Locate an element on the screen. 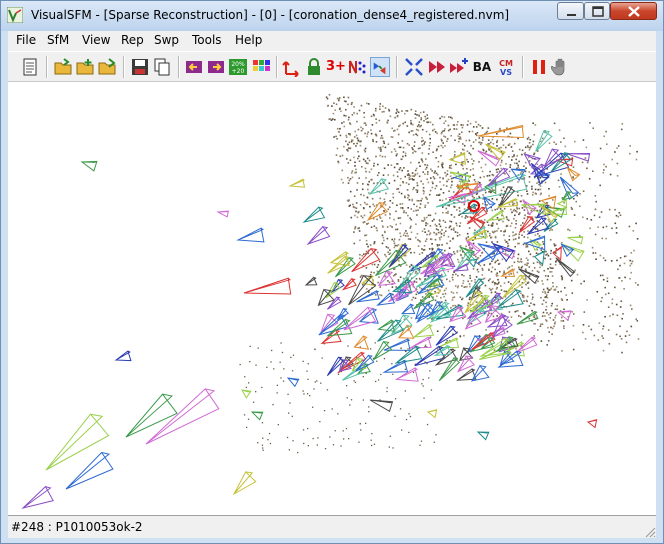 This screenshot has width=664, height=544. menu-sfm: SfM is located at coordinates (58, 40).